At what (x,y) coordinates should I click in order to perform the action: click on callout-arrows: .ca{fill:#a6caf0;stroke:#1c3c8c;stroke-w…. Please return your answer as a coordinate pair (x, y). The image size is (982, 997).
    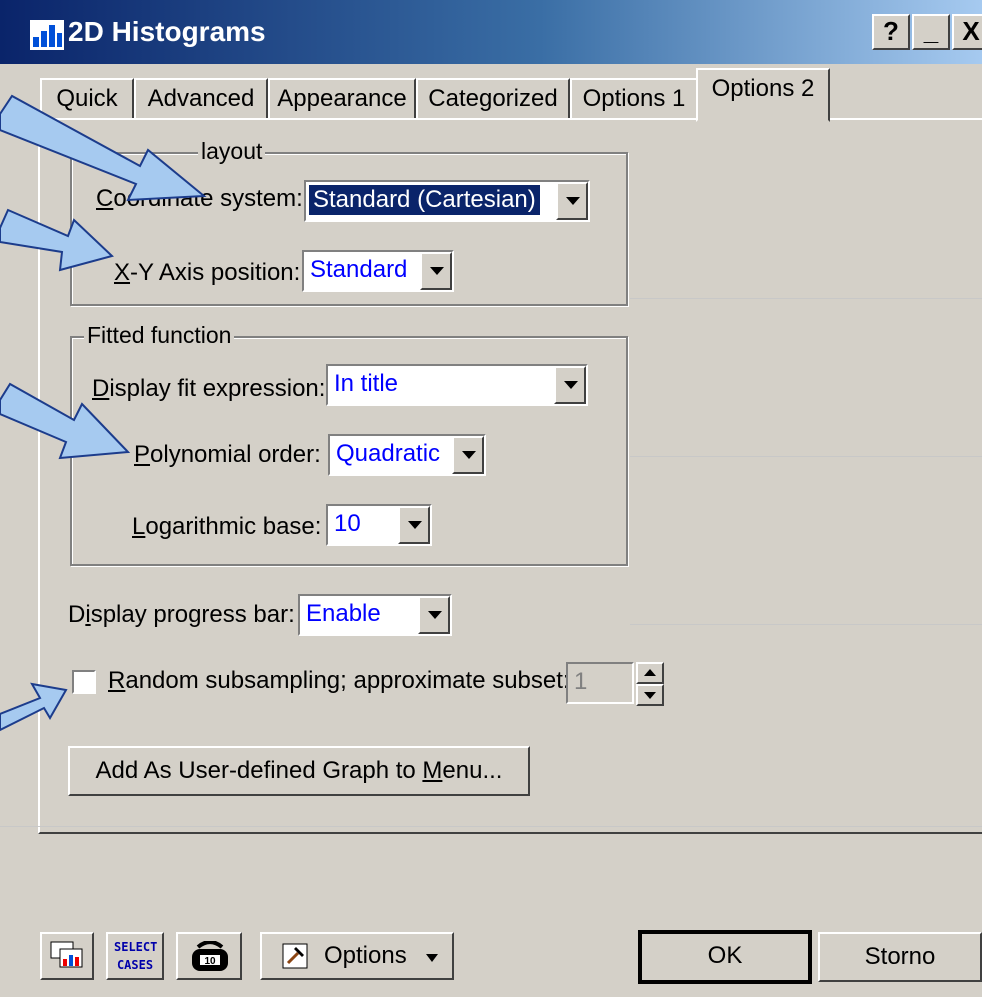
    Looking at the image, I should click on (103, 413).